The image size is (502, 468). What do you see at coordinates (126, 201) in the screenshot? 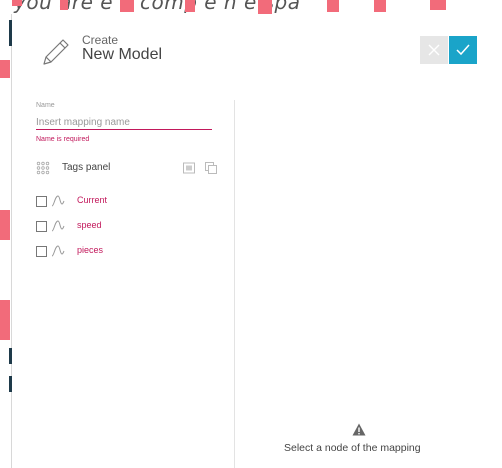
I see `tag-item: Current` at bounding box center [126, 201].